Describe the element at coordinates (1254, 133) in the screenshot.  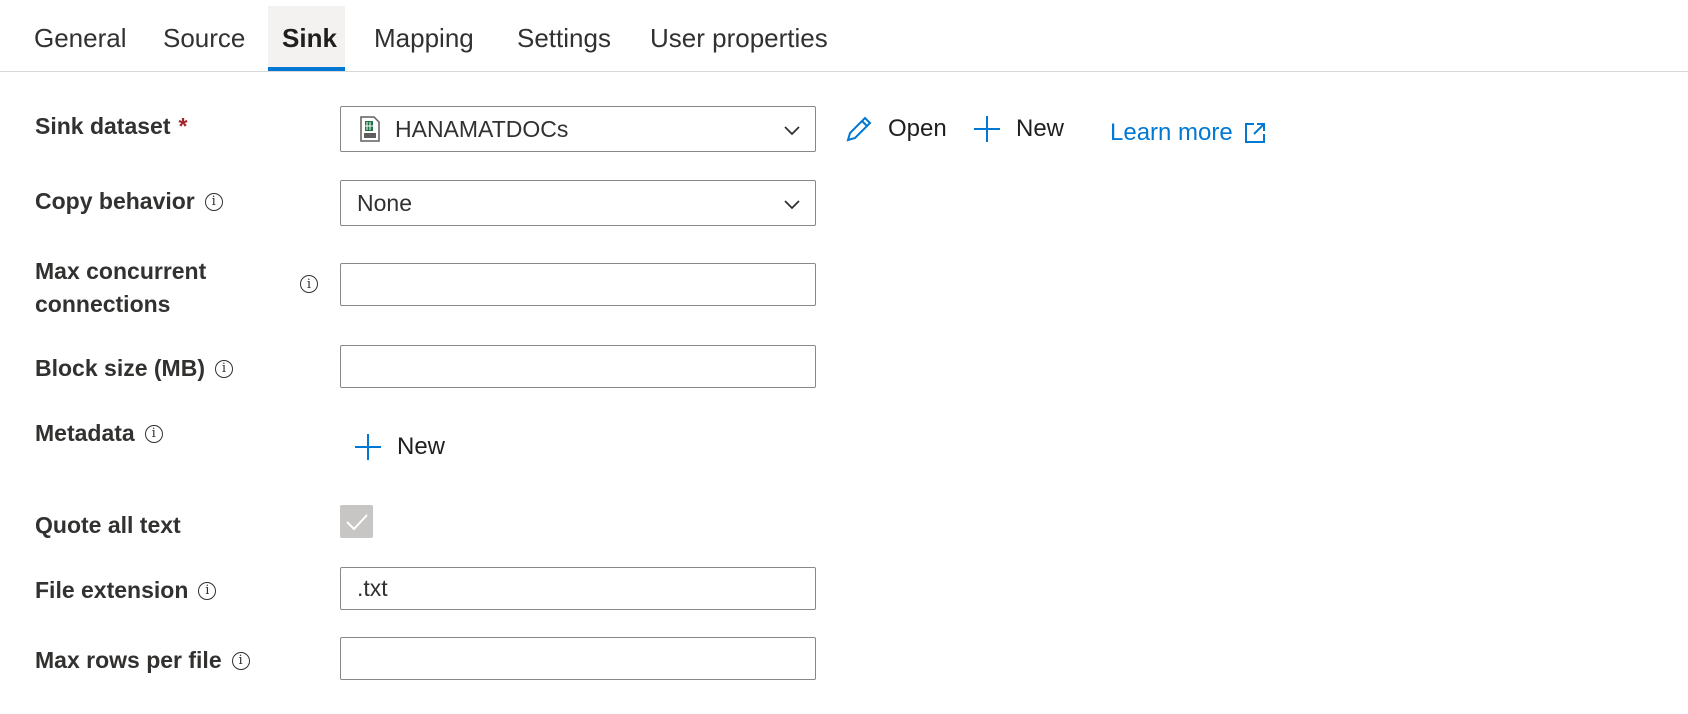
I see `external-link-icon` at that location.